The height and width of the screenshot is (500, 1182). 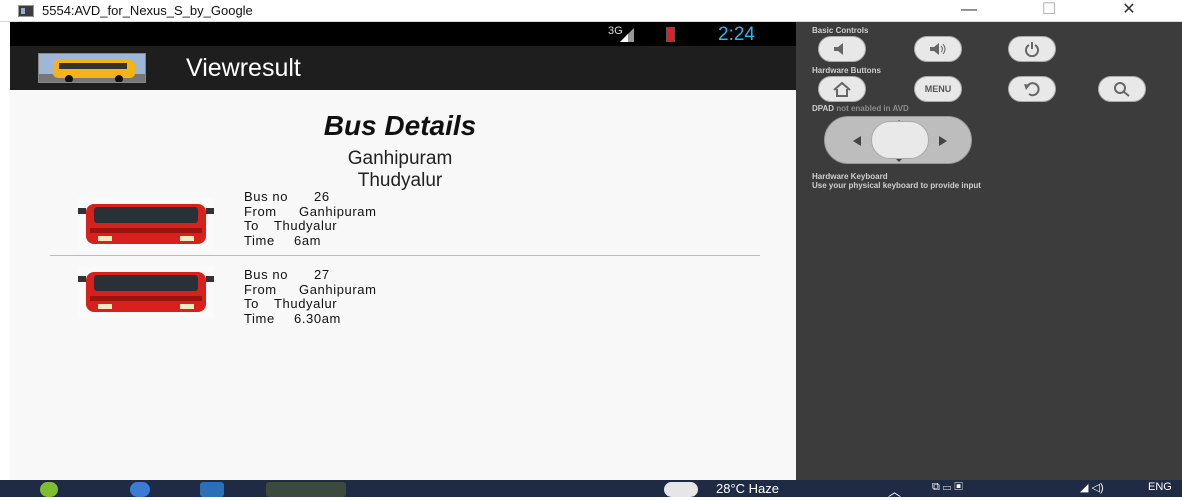 I want to click on route-from: Ganhipuram, so click(x=400, y=158).